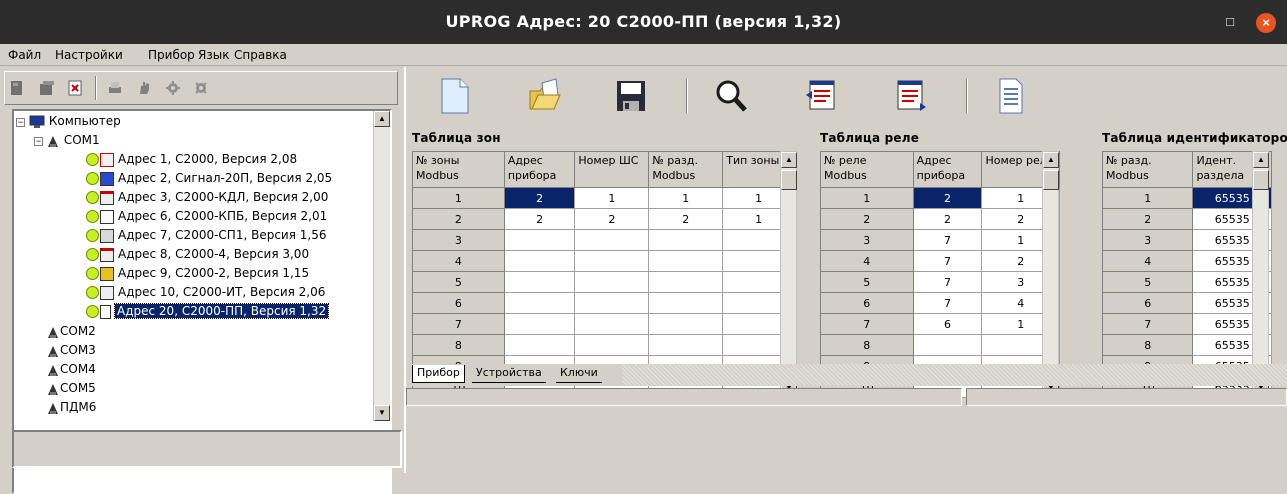 The height and width of the screenshot is (494, 1287). I want to click on table-row: 3, so click(603, 240).